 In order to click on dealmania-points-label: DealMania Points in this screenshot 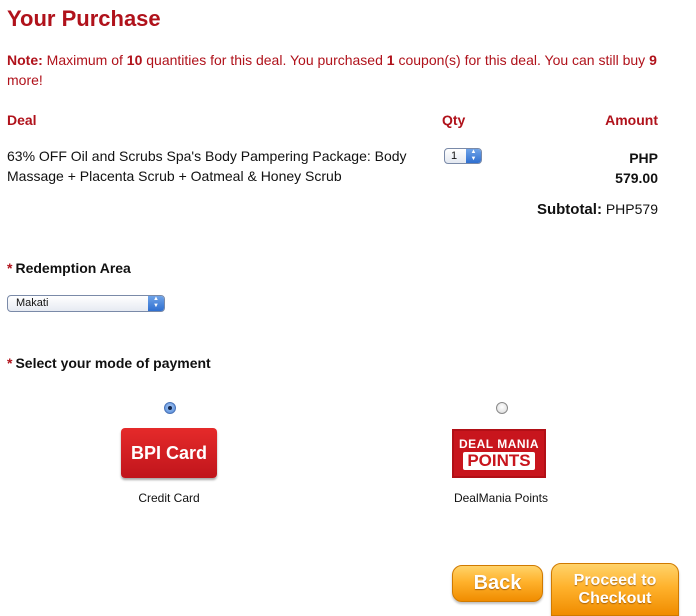, I will do `click(501, 498)`.